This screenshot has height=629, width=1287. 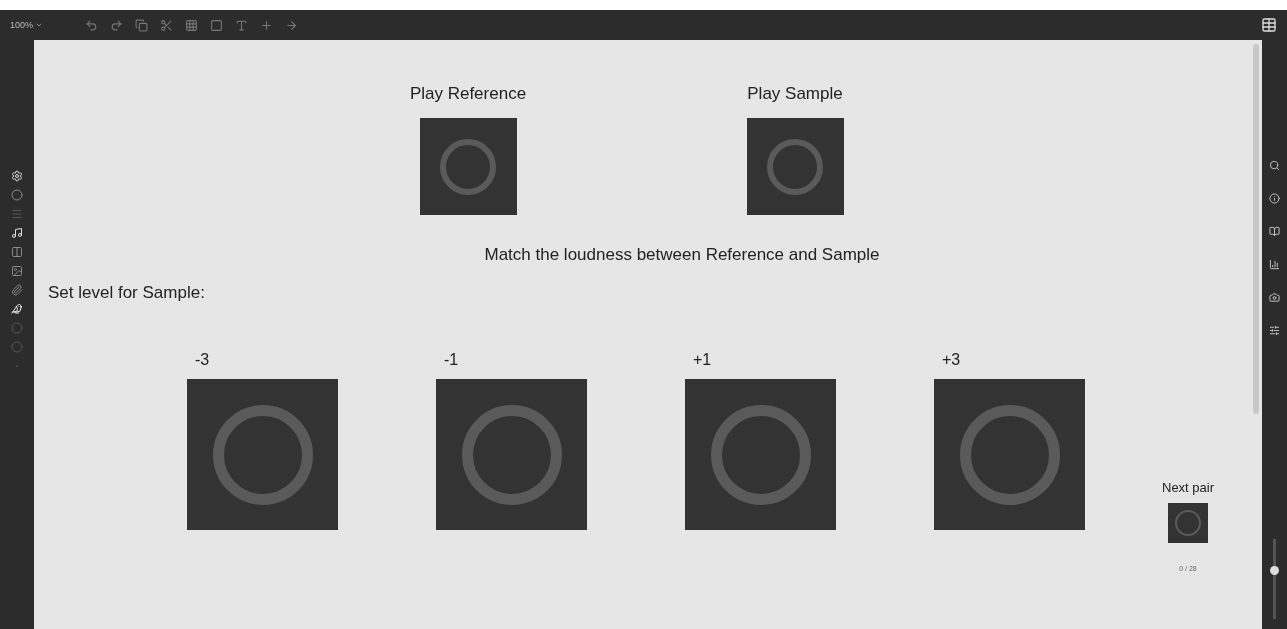 I want to click on chart-icon, so click(x=1274, y=264).